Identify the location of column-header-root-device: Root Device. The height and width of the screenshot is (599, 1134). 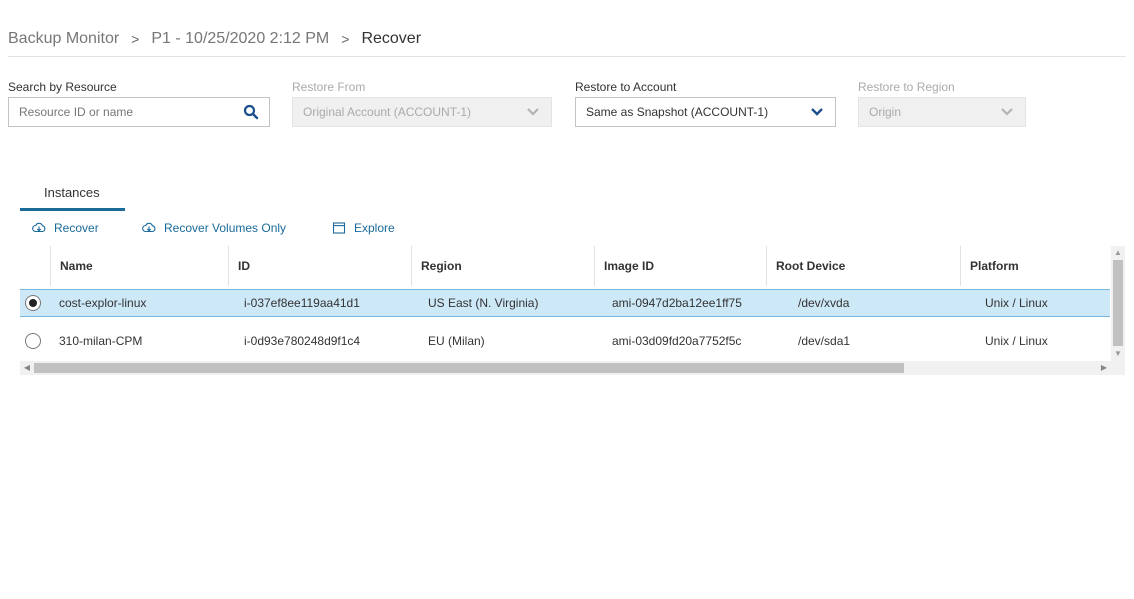
(863, 266).